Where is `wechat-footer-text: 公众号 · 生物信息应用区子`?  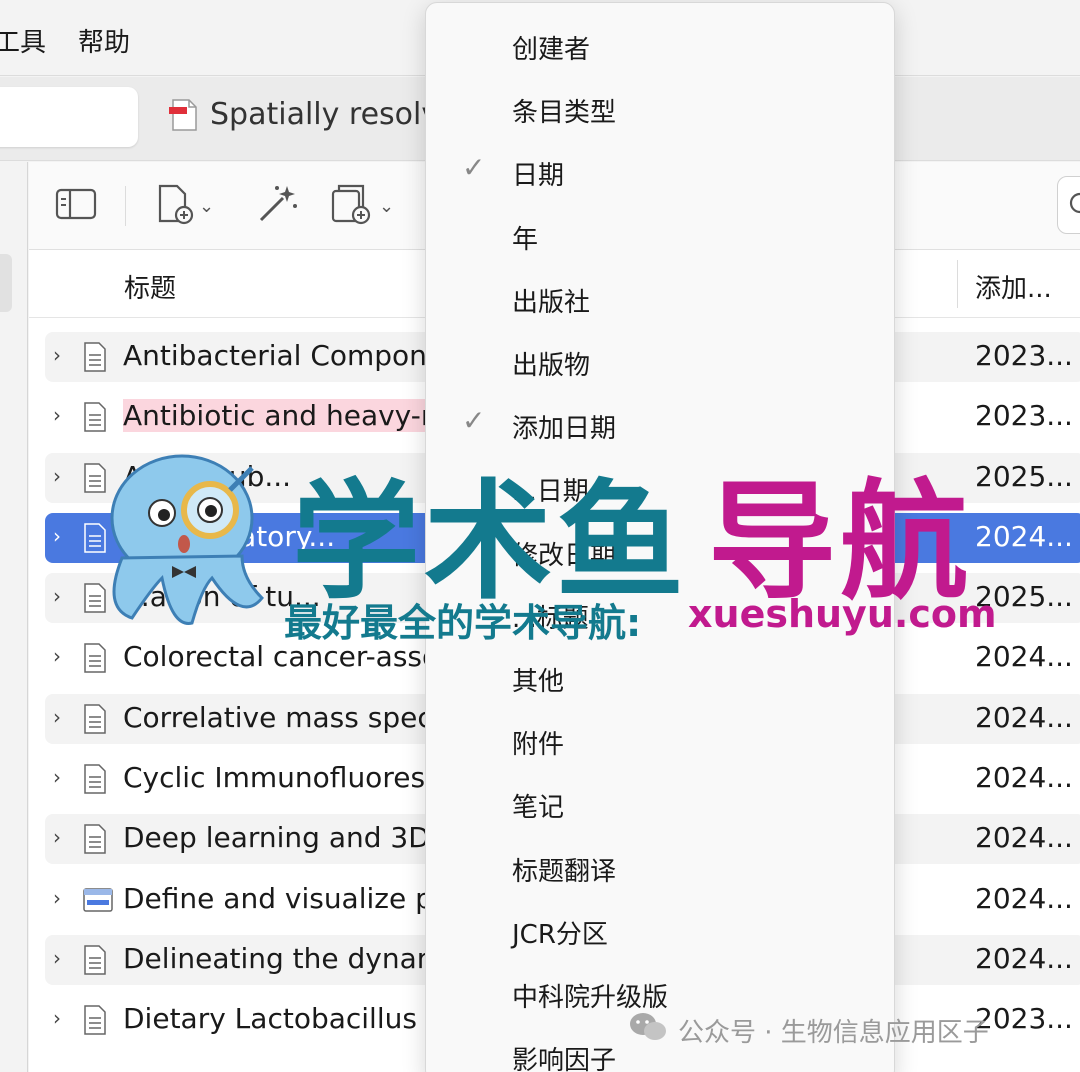 wechat-footer-text: 公众号 · 生物信息应用区子 is located at coordinates (833, 1033).